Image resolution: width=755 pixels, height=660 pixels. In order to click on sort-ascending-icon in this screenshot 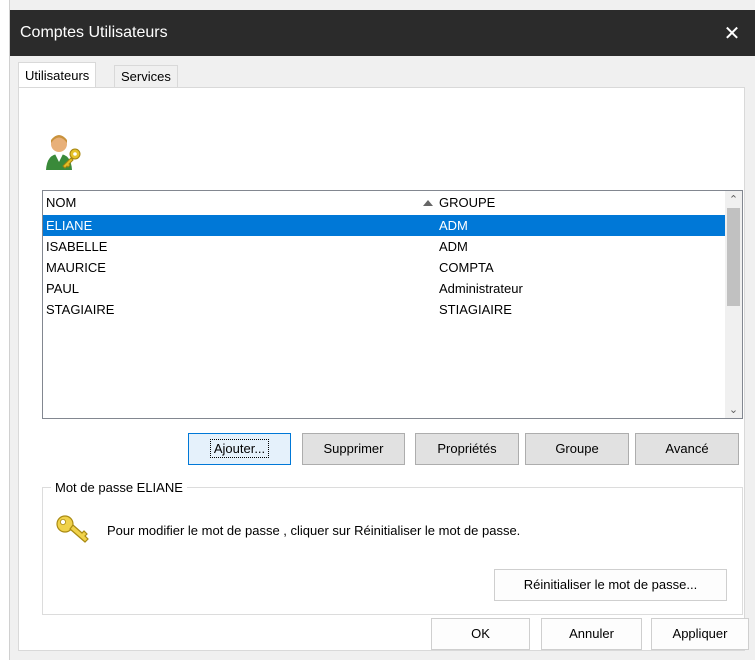, I will do `click(428, 203)`.